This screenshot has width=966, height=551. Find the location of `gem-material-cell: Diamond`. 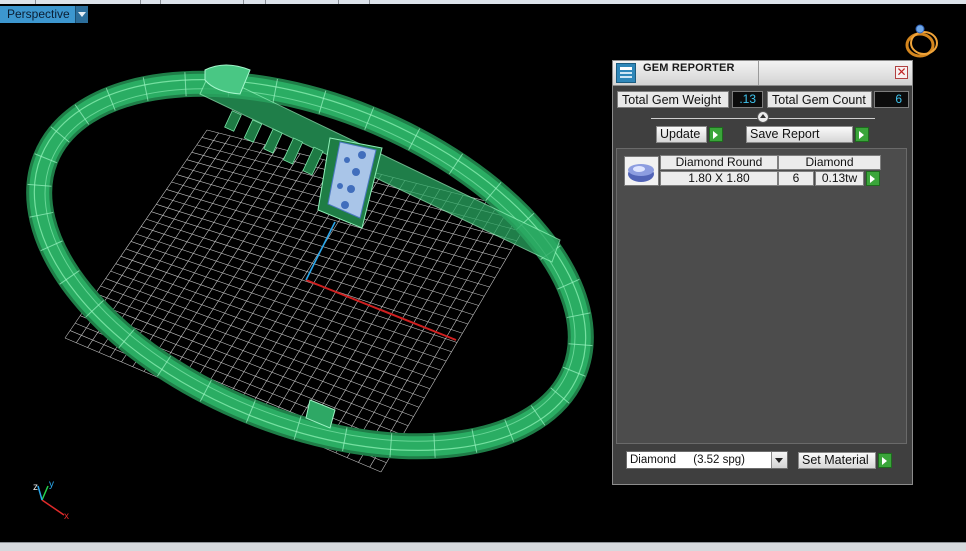

gem-material-cell: Diamond is located at coordinates (829, 162).